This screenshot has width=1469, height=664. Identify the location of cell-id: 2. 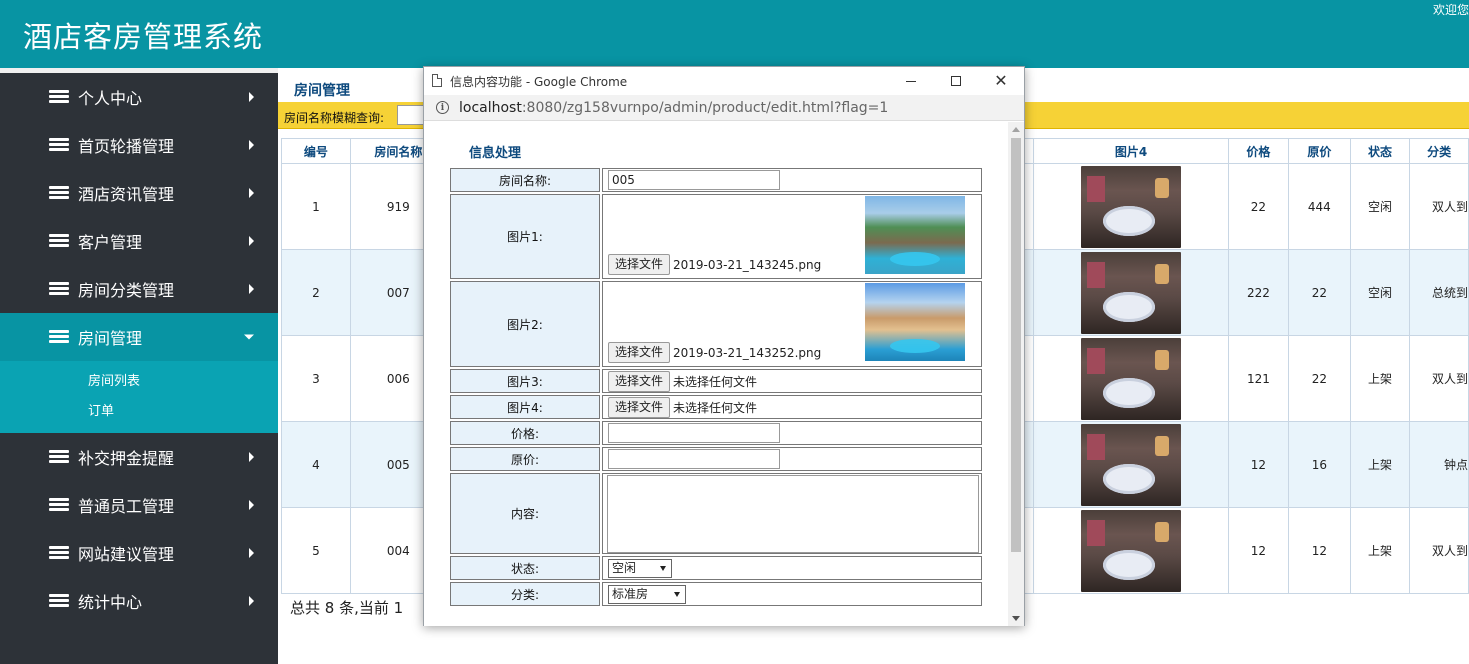
(316, 292).